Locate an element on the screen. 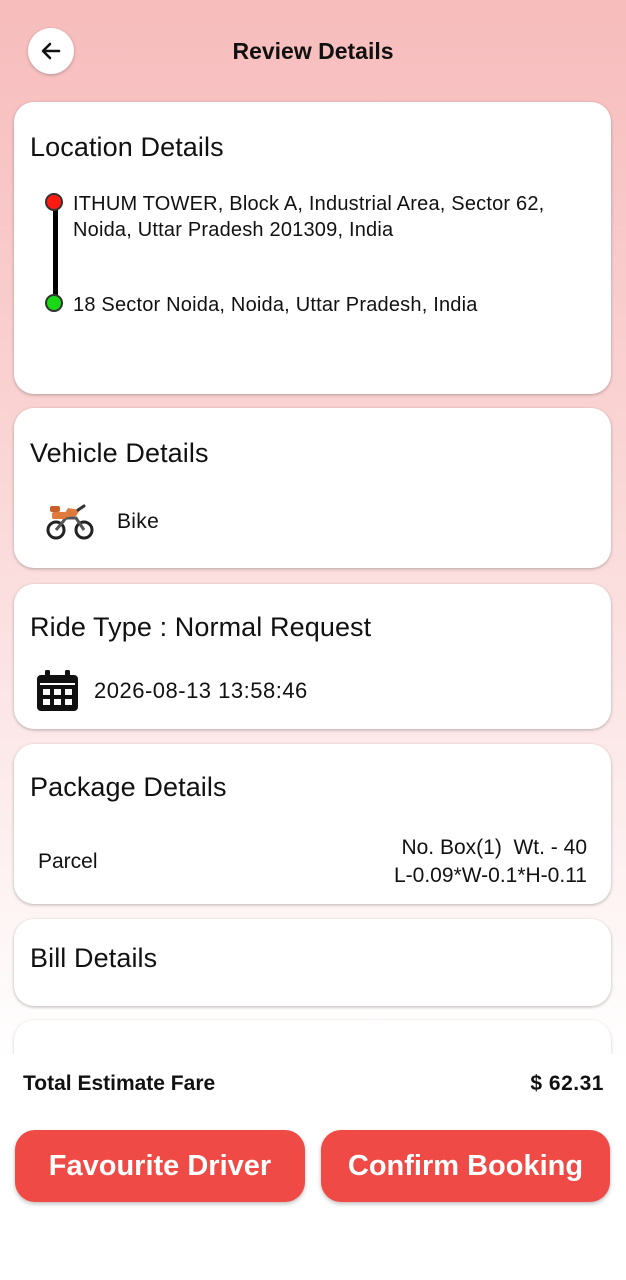 This screenshot has width=626, height=1280. page-title: Review Details is located at coordinates (313, 51).